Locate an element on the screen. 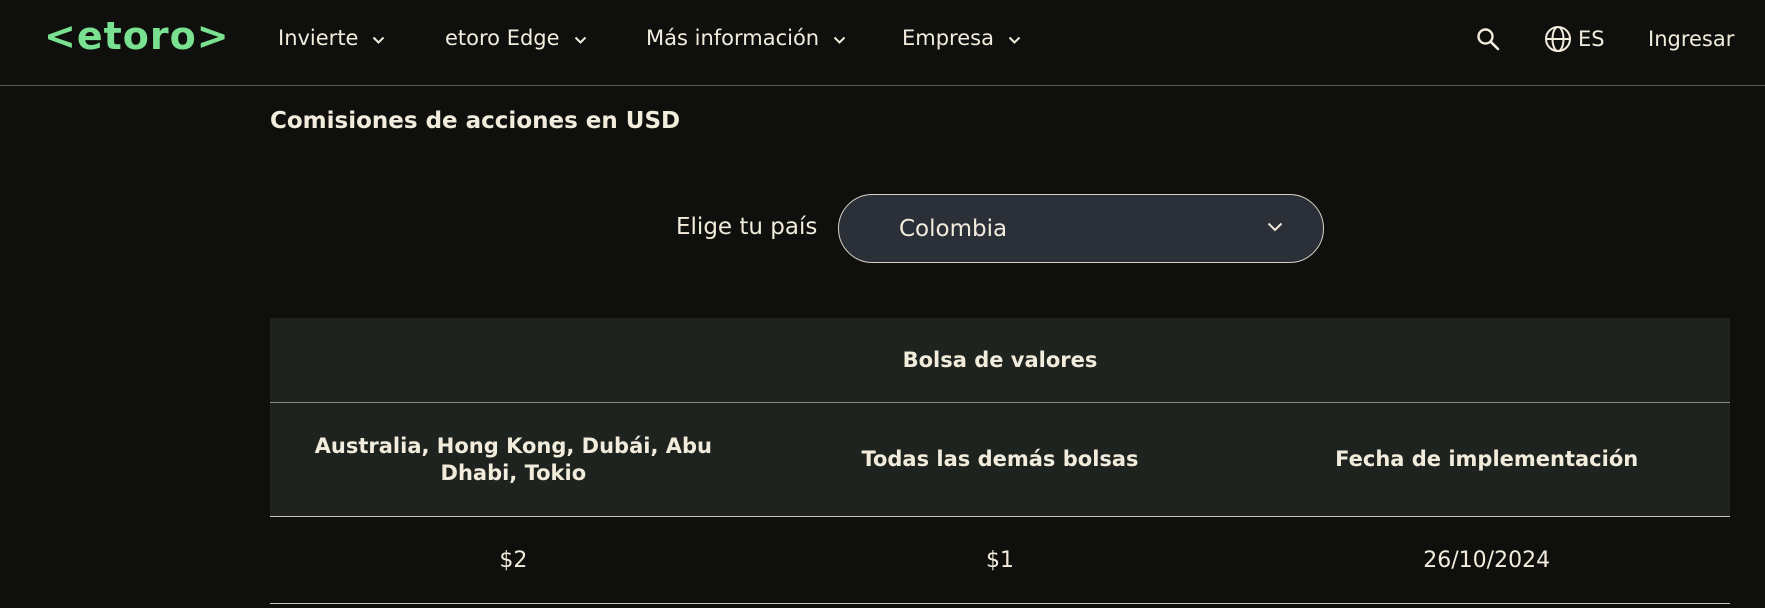 This screenshot has height=608, width=1765. column-header-other-exchanges: Todas las demás bolsas is located at coordinates (1000, 459).